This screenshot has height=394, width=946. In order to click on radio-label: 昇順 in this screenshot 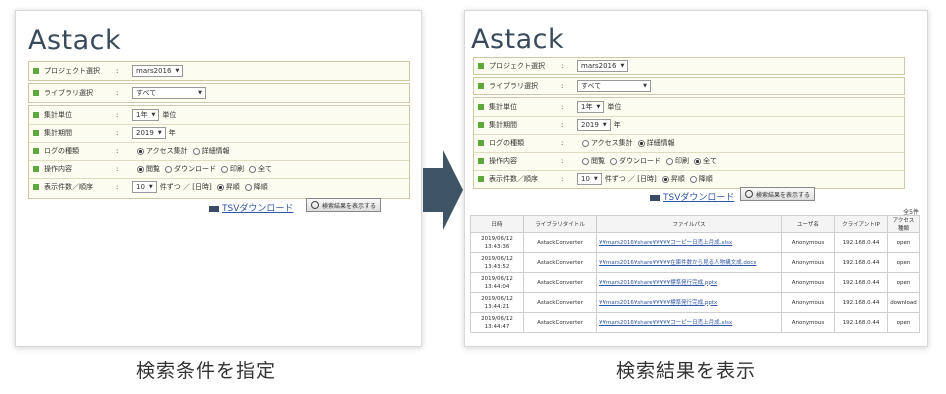, I will do `click(677, 179)`.